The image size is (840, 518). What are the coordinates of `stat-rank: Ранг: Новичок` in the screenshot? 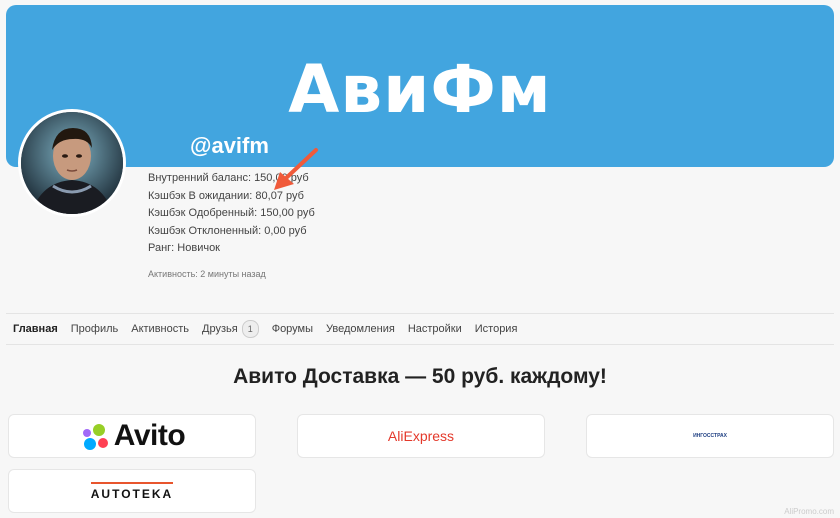 It's located at (184, 248).